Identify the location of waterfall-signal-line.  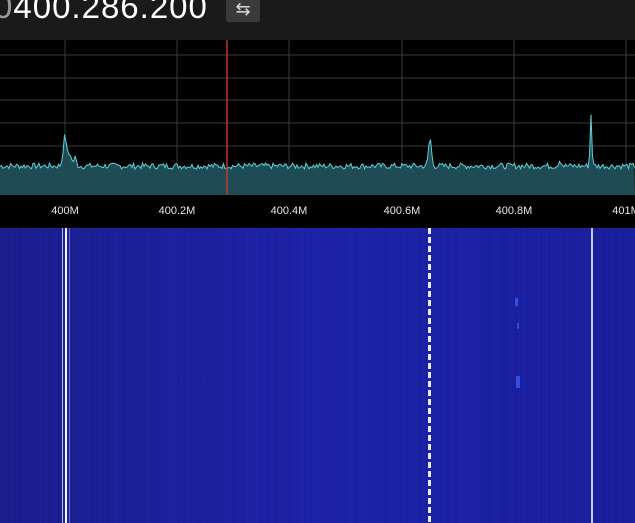
(69, 375).